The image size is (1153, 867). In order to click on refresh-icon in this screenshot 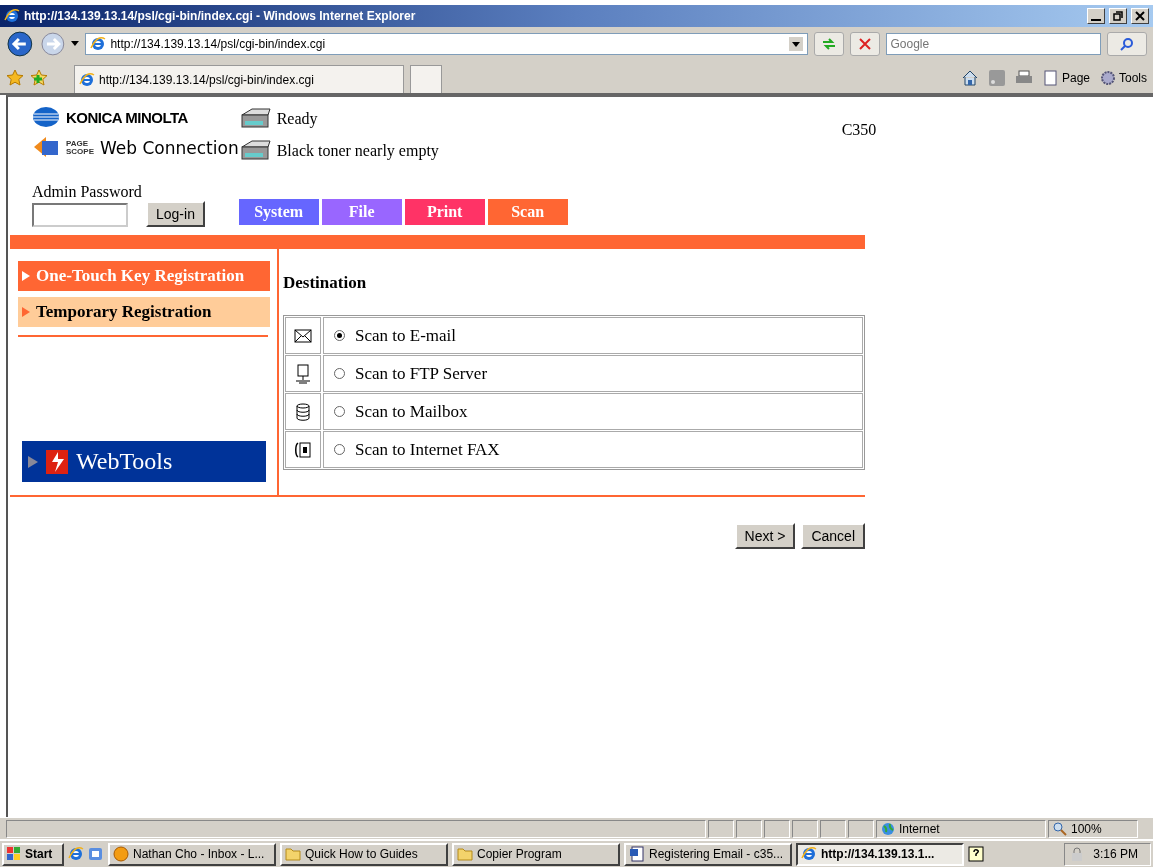, I will do `click(828, 44)`.